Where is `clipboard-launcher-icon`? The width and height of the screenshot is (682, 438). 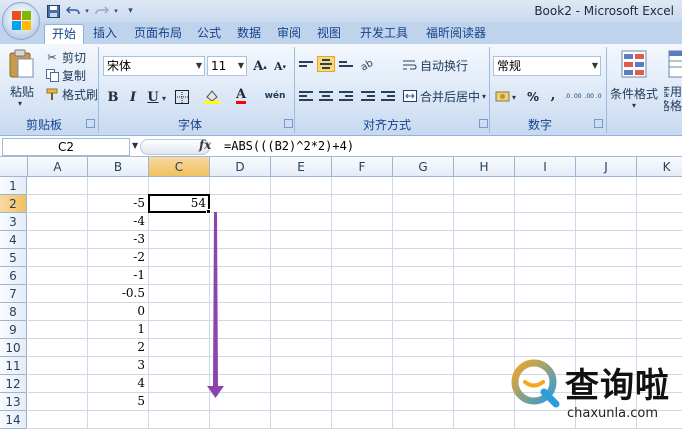 clipboard-launcher-icon is located at coordinates (90, 123).